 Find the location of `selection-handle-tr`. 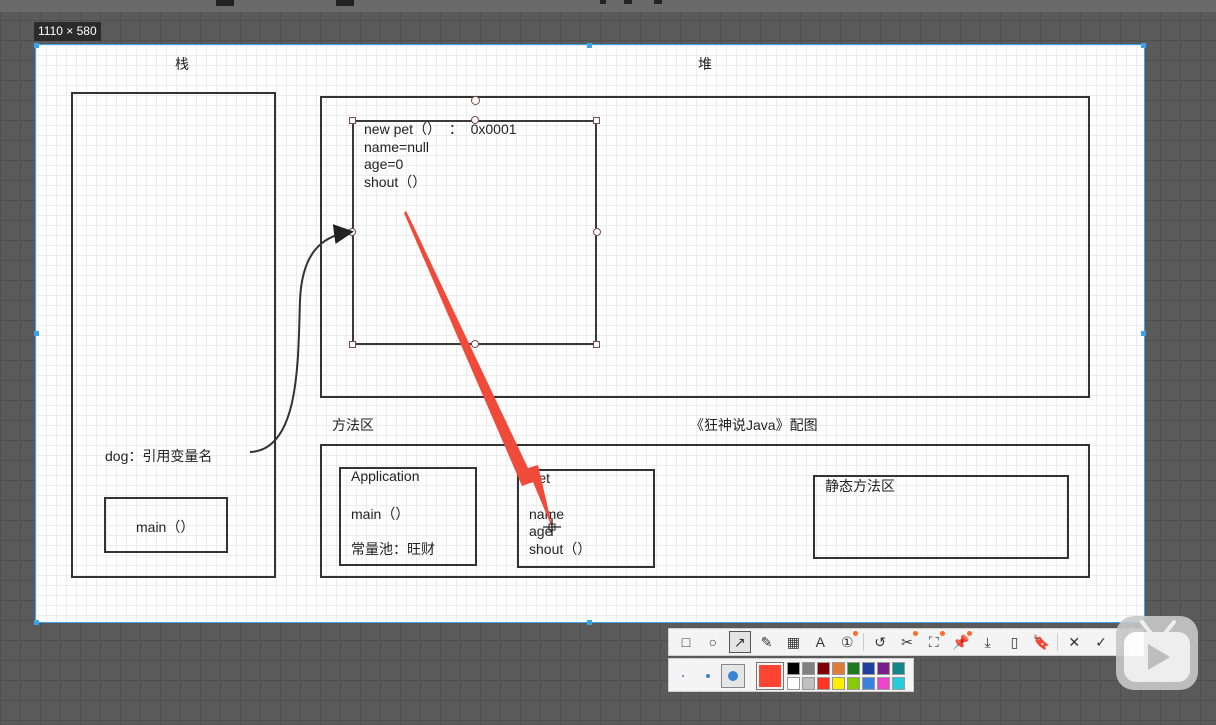

selection-handle-tr is located at coordinates (1143, 45).